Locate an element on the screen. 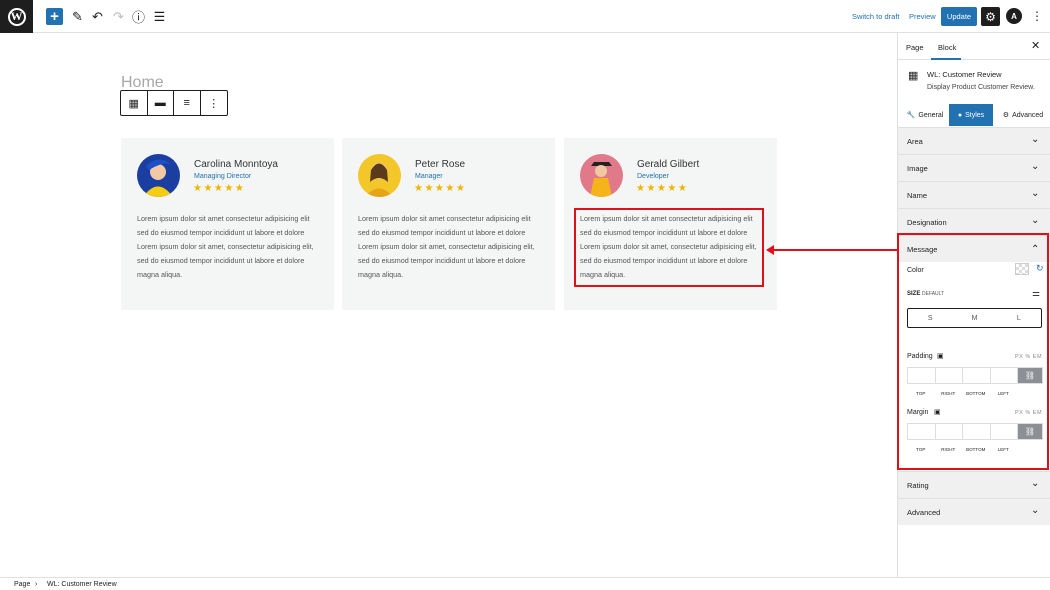 The image size is (1050, 590). reviewer-name: Peter Rose is located at coordinates (440, 164).